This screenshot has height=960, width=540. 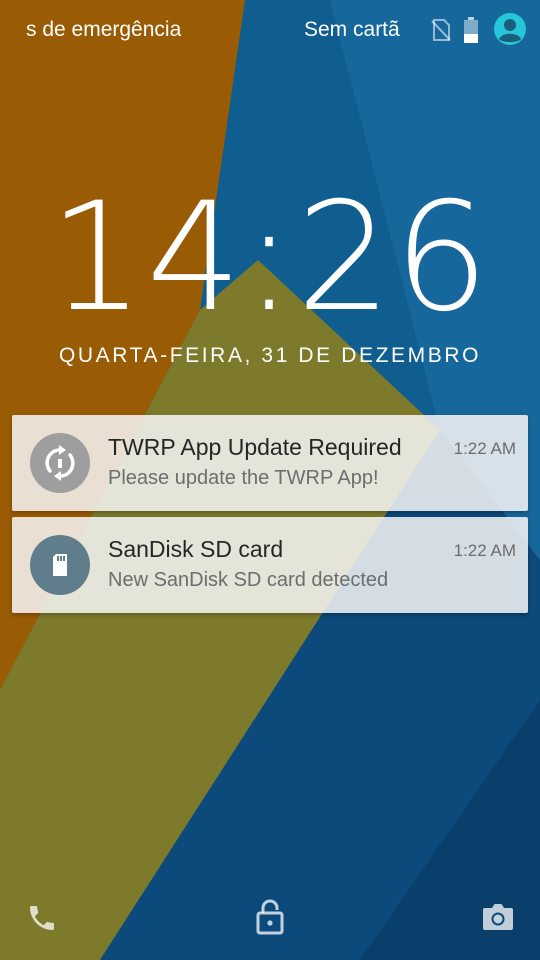 I want to click on emergency-calls-text: s de emergência, so click(x=104, y=29).